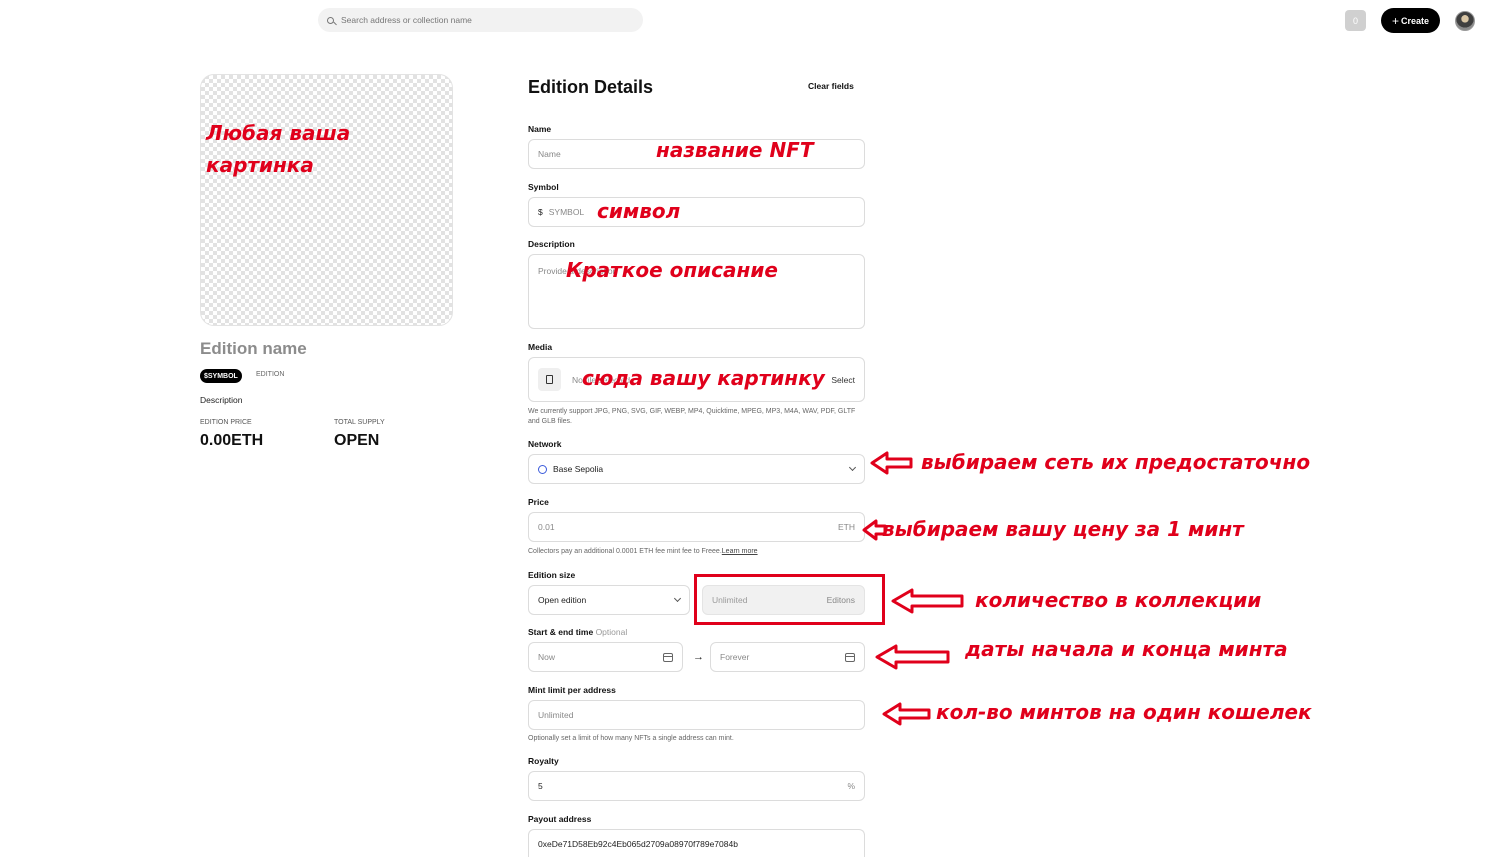 The image size is (1485, 857). What do you see at coordinates (696, 786) in the screenshot?
I see `royalty-input: 5 %` at bounding box center [696, 786].